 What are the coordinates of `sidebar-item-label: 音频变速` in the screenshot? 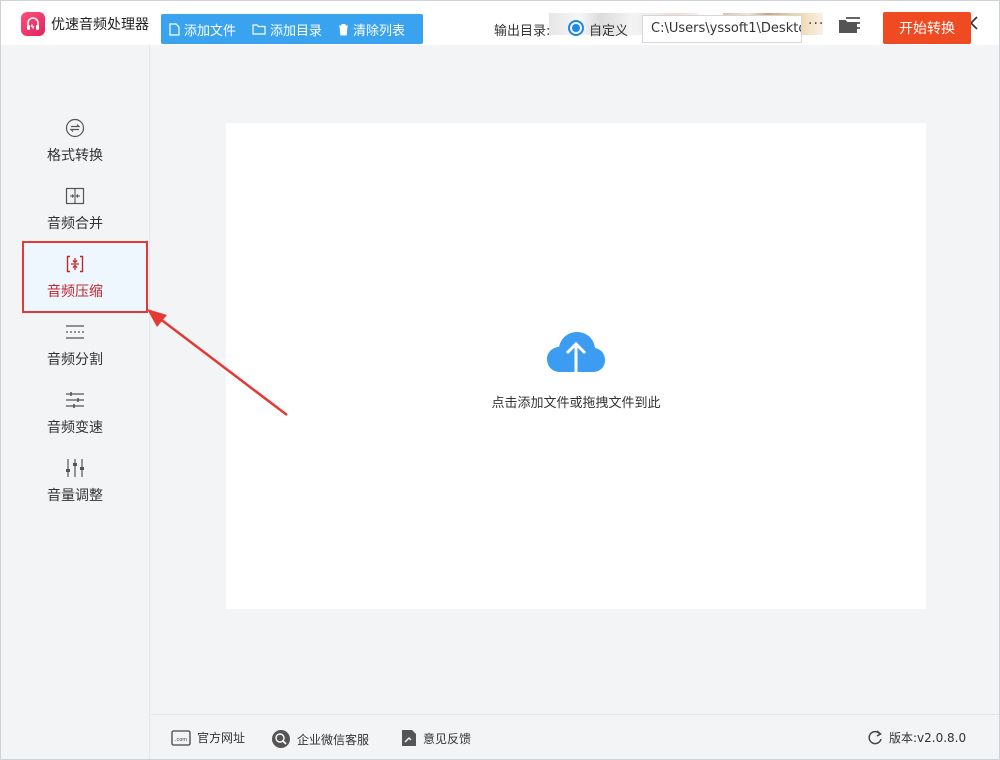 It's located at (75, 428).